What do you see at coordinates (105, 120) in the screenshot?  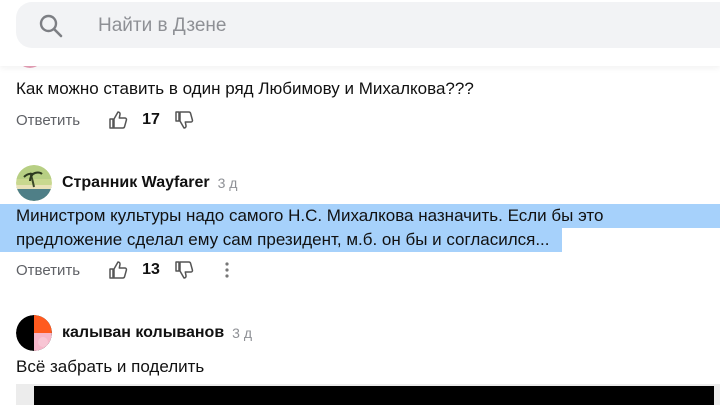 I see `comment-actions: Ответить 17` at bounding box center [105, 120].